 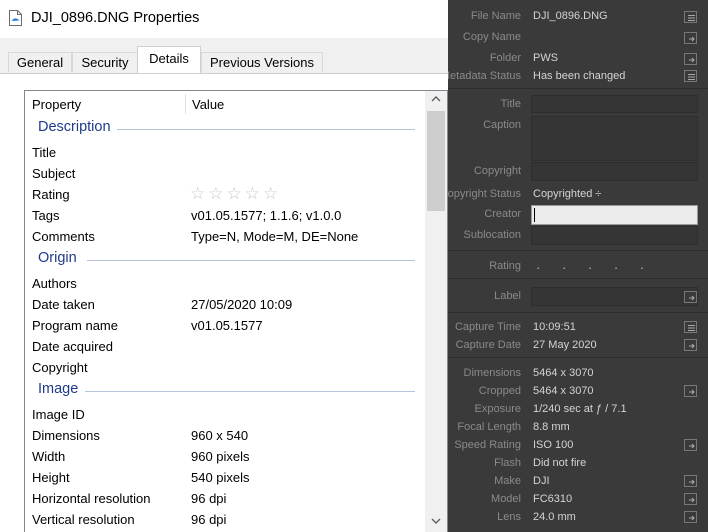 What do you see at coordinates (487, 445) in the screenshot?
I see `label-speed-rating: Speed Rating` at bounding box center [487, 445].